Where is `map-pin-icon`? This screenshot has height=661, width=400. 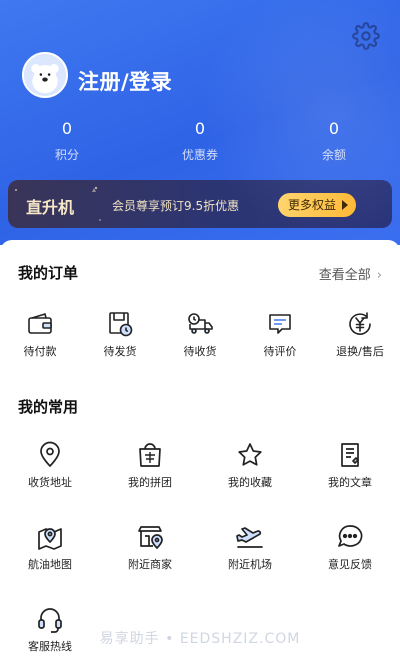
map-pin-icon is located at coordinates (50, 537).